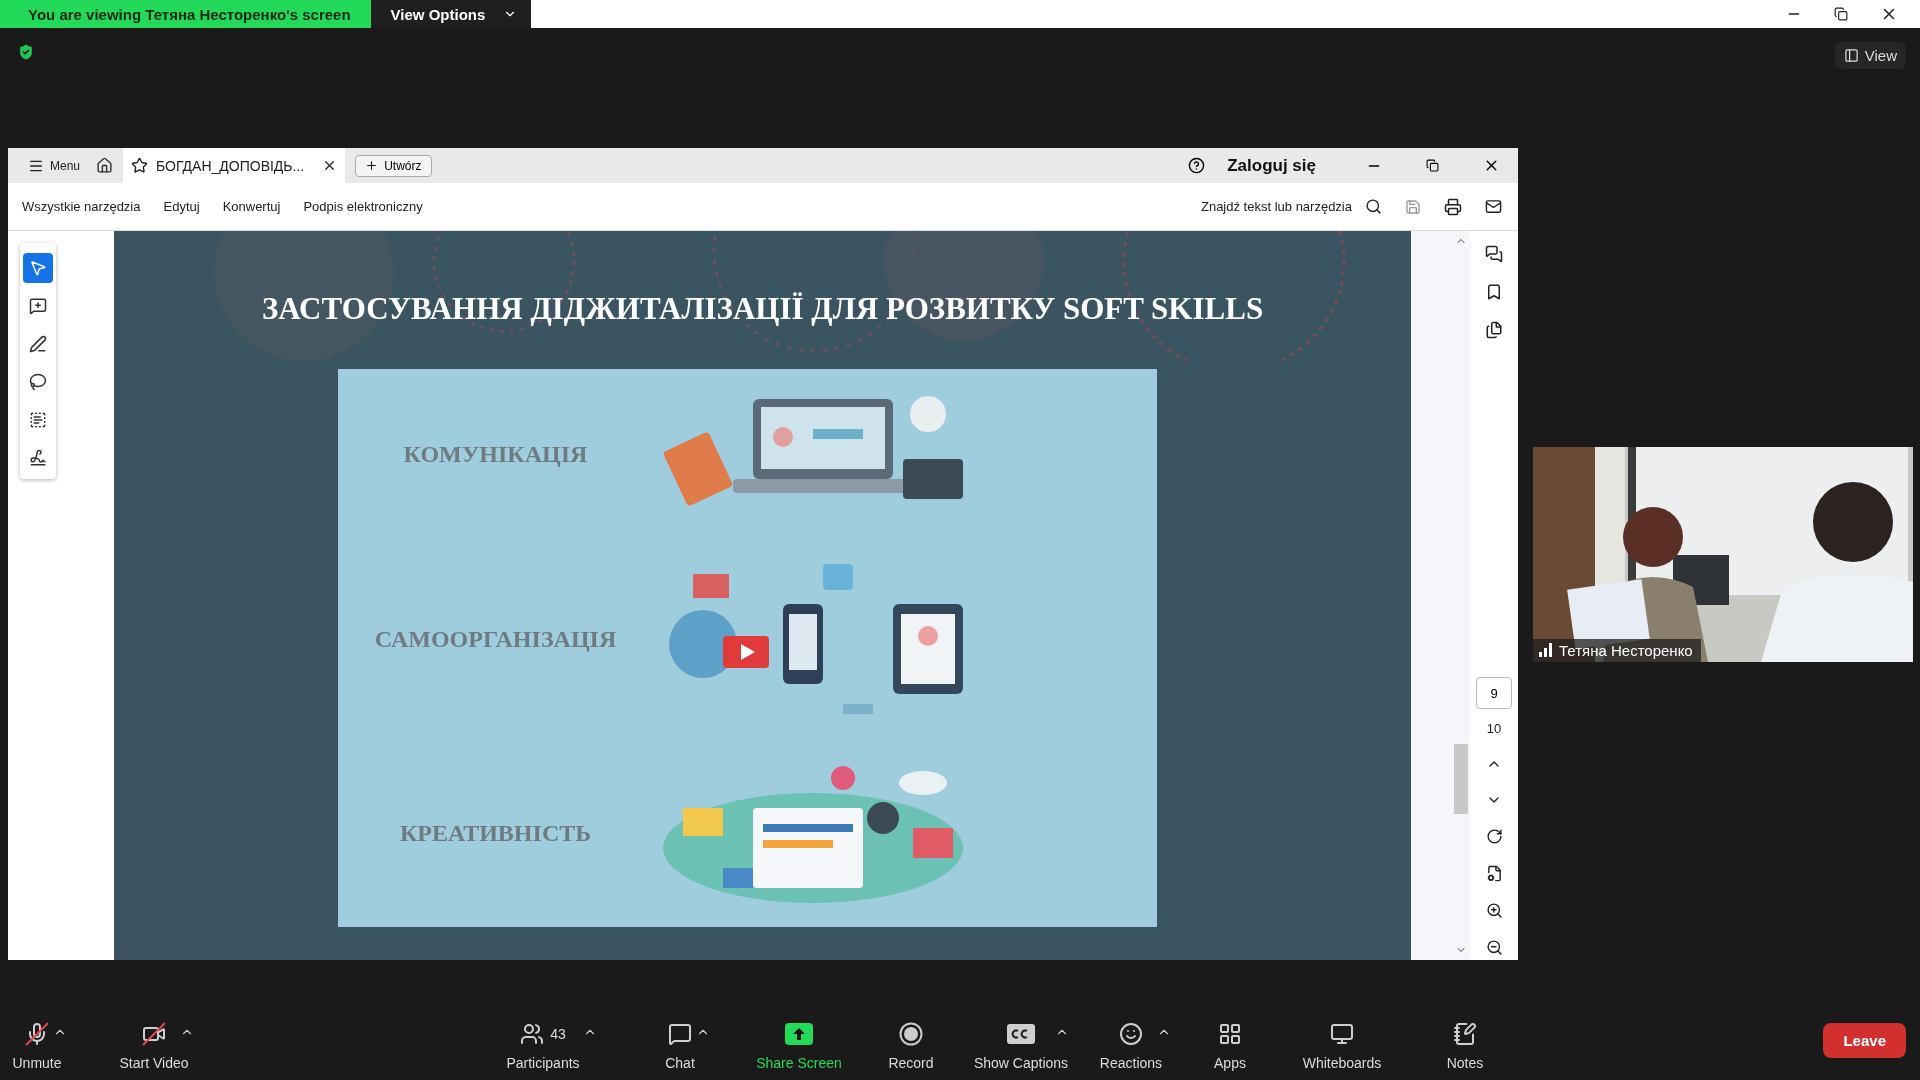 The width and height of the screenshot is (1920, 1080). I want to click on signal-icon, so click(1546, 650).